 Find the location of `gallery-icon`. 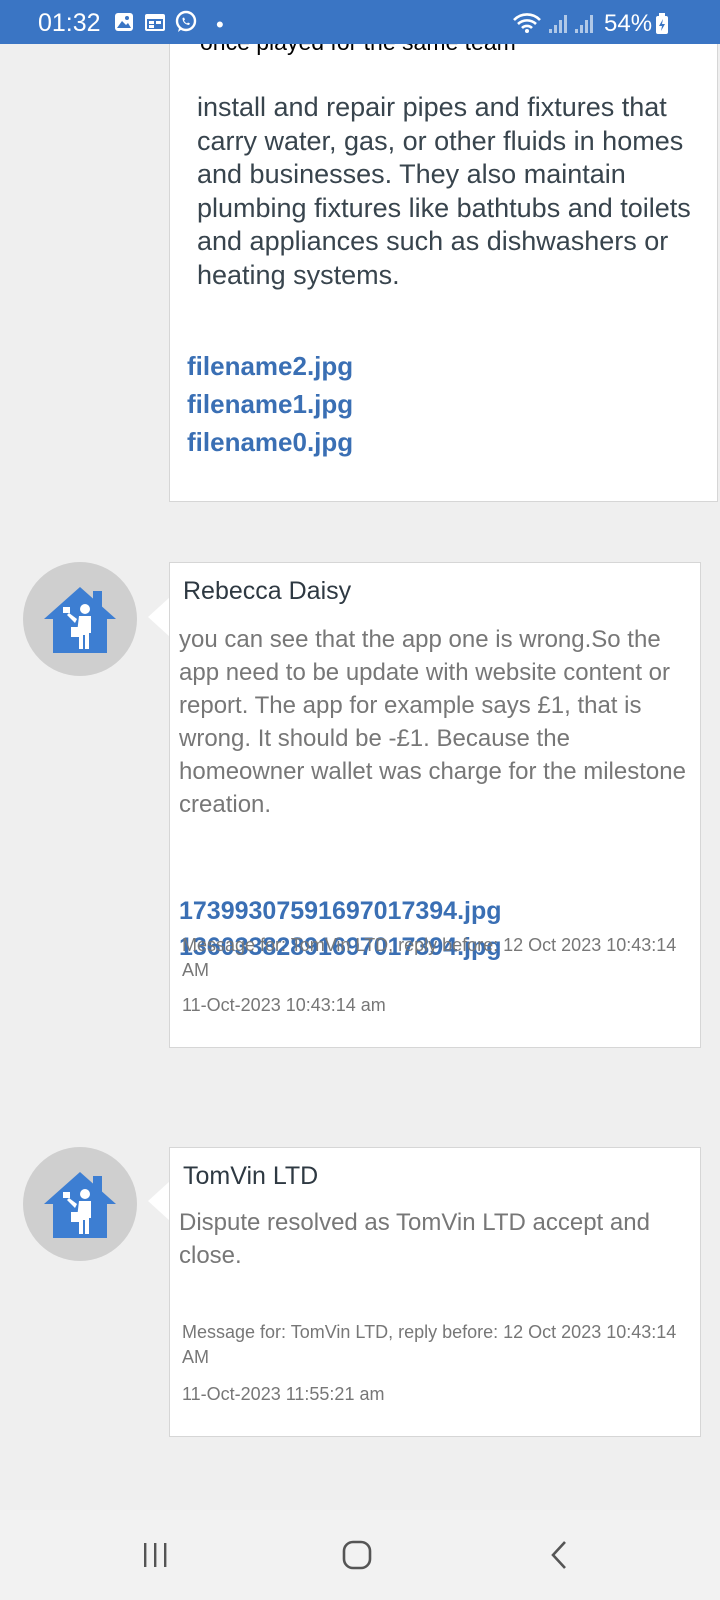

gallery-icon is located at coordinates (124, 22).